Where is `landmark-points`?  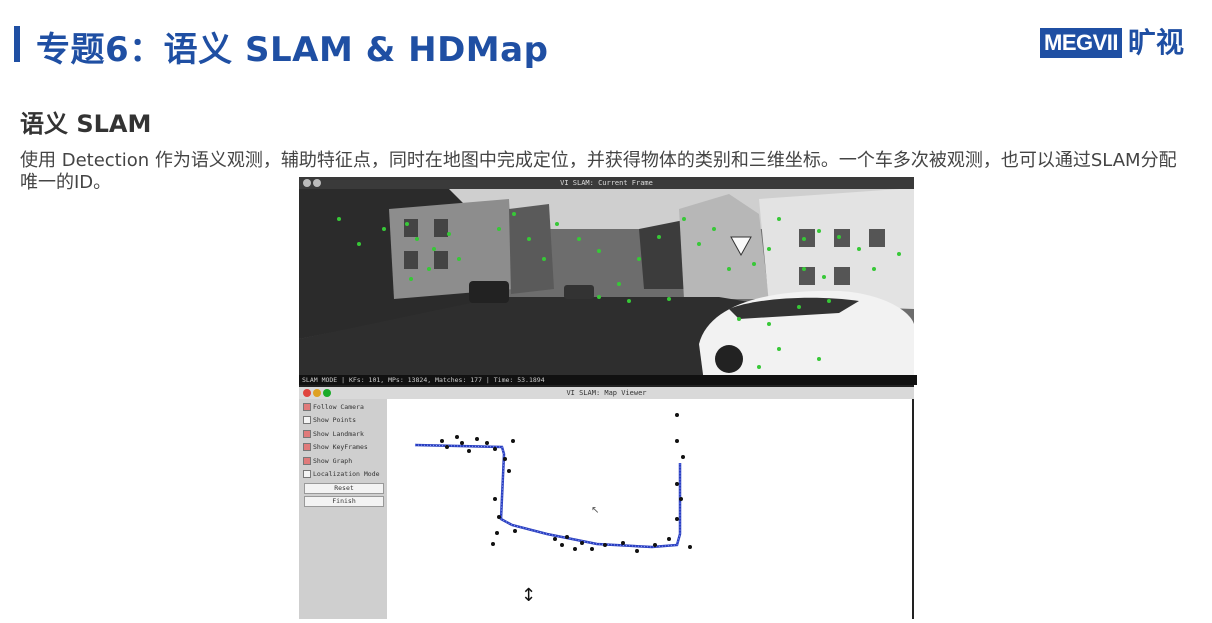
landmark-points is located at coordinates (566, 483).